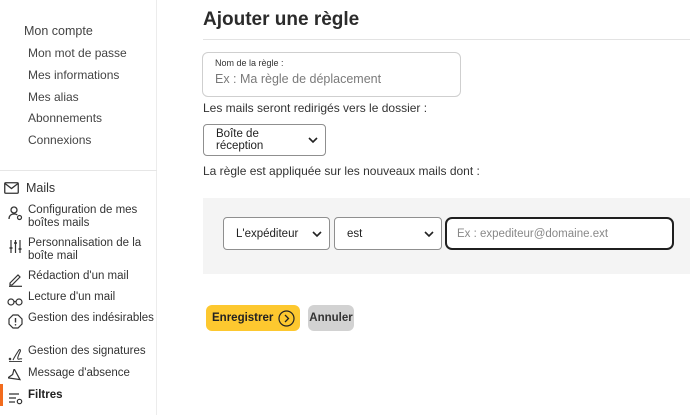 The height and width of the screenshot is (415, 690). What do you see at coordinates (78, 170) in the screenshot?
I see `sidebar-divider` at bounding box center [78, 170].